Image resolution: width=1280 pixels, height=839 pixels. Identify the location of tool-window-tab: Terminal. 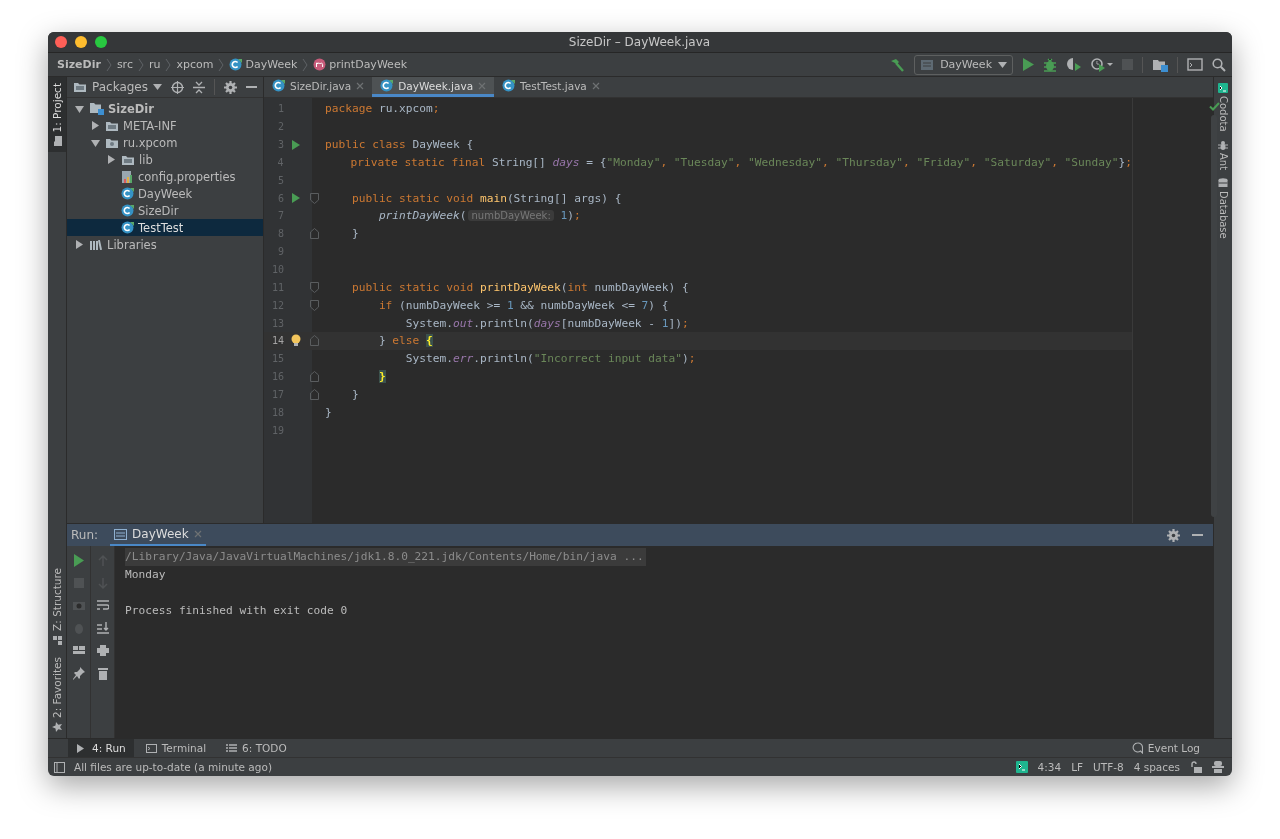
(176, 748).